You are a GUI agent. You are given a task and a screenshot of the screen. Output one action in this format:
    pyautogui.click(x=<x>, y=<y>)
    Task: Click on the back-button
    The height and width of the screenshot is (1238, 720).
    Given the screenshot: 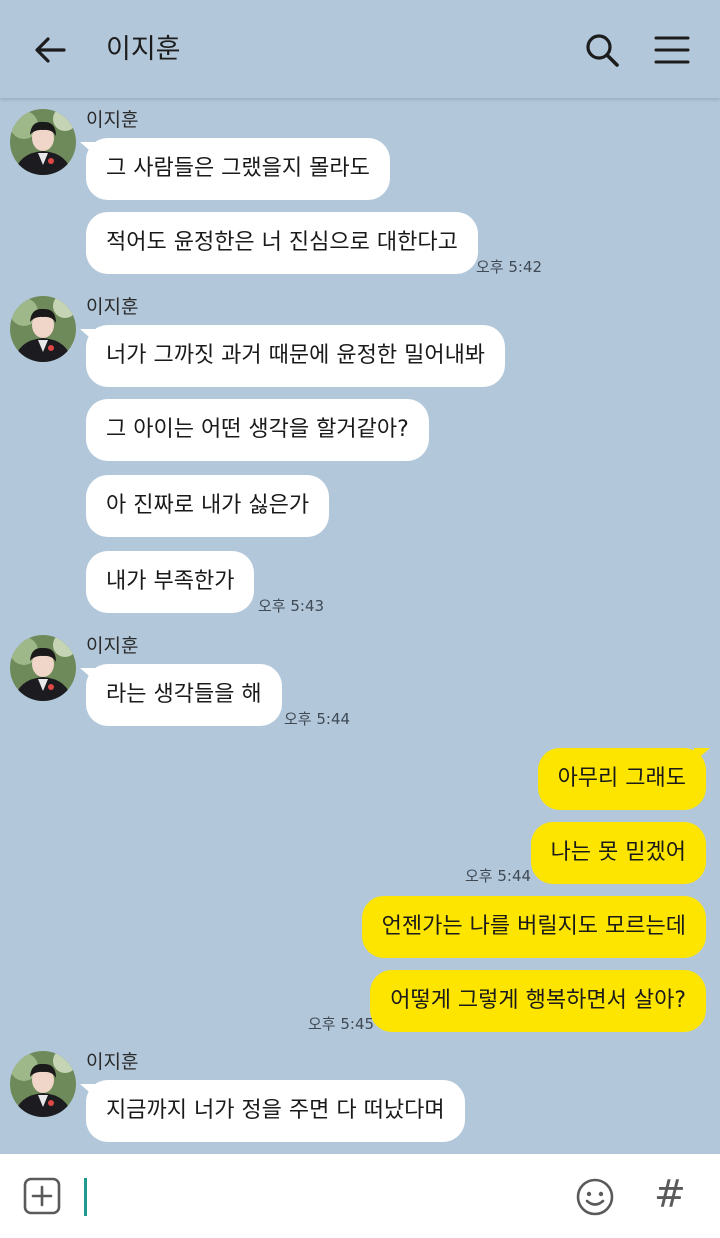 What is the action you would take?
    pyautogui.click(x=50, y=50)
    